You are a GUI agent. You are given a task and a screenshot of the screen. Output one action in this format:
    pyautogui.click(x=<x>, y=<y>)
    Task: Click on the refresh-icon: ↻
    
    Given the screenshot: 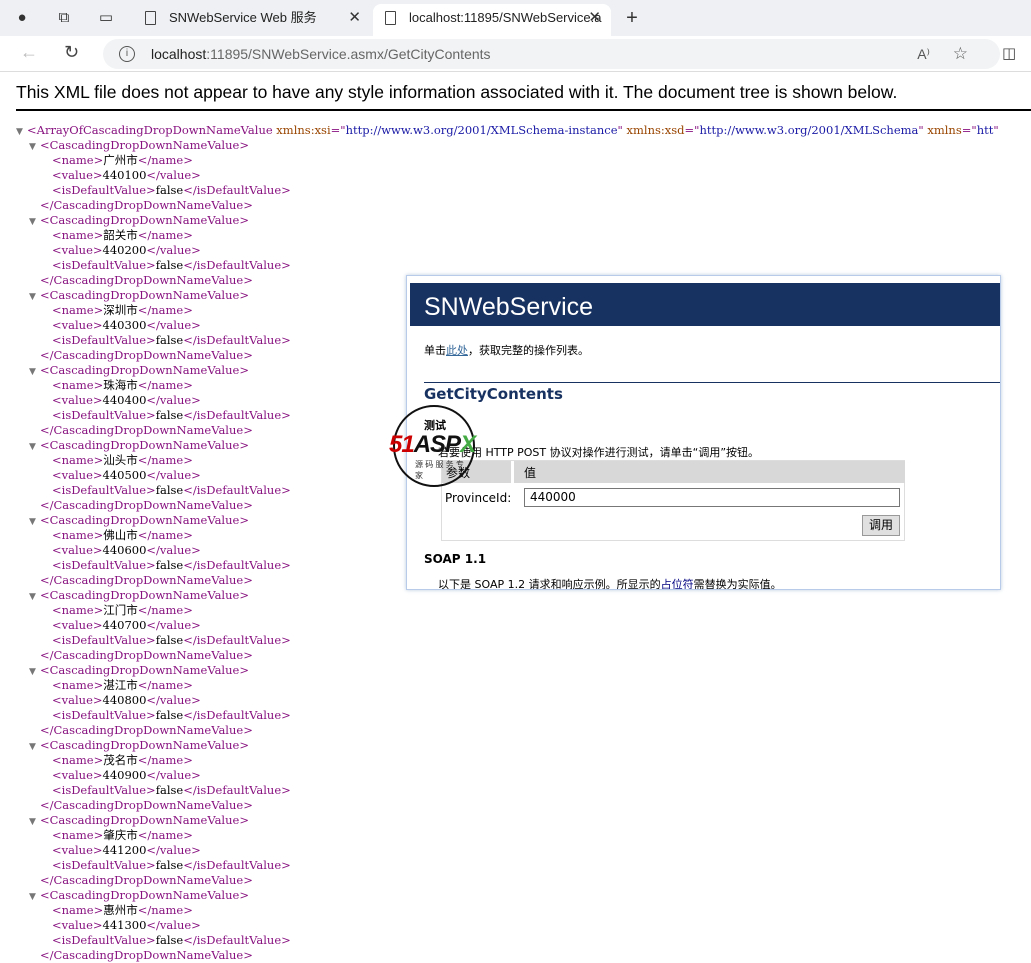 What is the action you would take?
    pyautogui.click(x=71, y=52)
    